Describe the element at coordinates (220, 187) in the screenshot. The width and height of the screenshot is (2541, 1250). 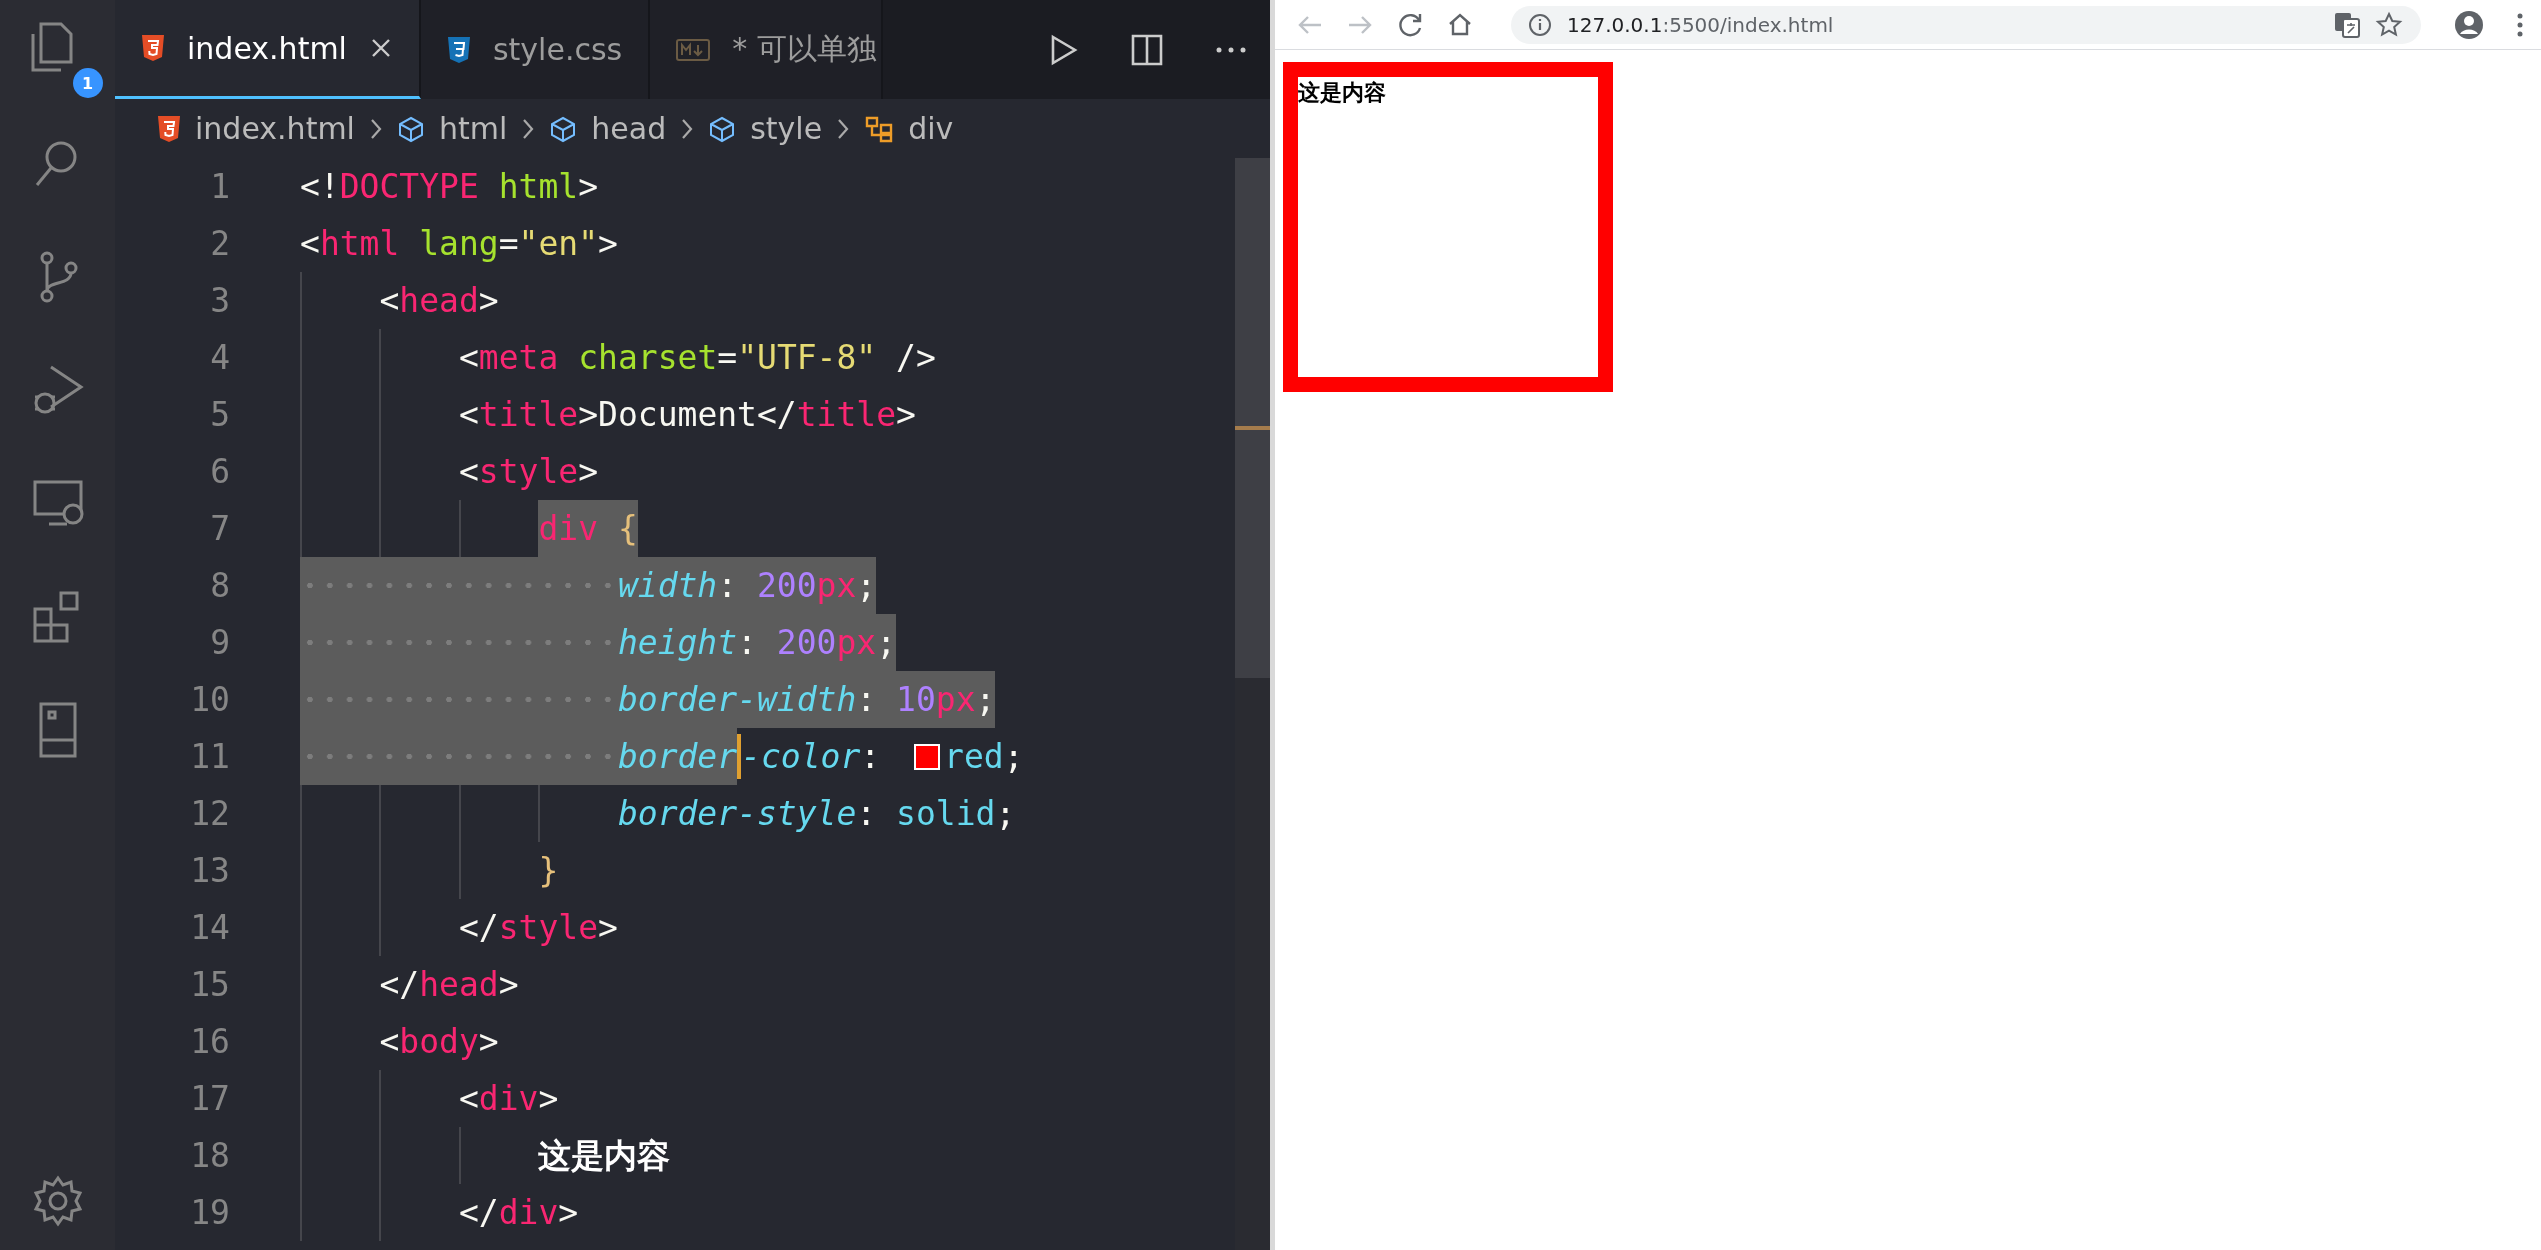
I see `line-number: 1` at that location.